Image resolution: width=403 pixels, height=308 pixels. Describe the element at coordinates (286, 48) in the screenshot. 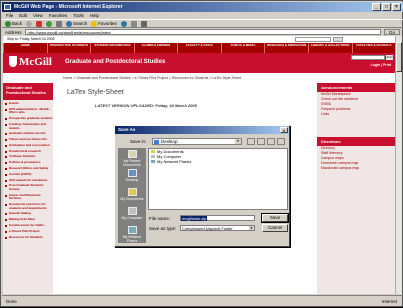

I see `nav-research: RESEARCH & INNOVATION` at that location.